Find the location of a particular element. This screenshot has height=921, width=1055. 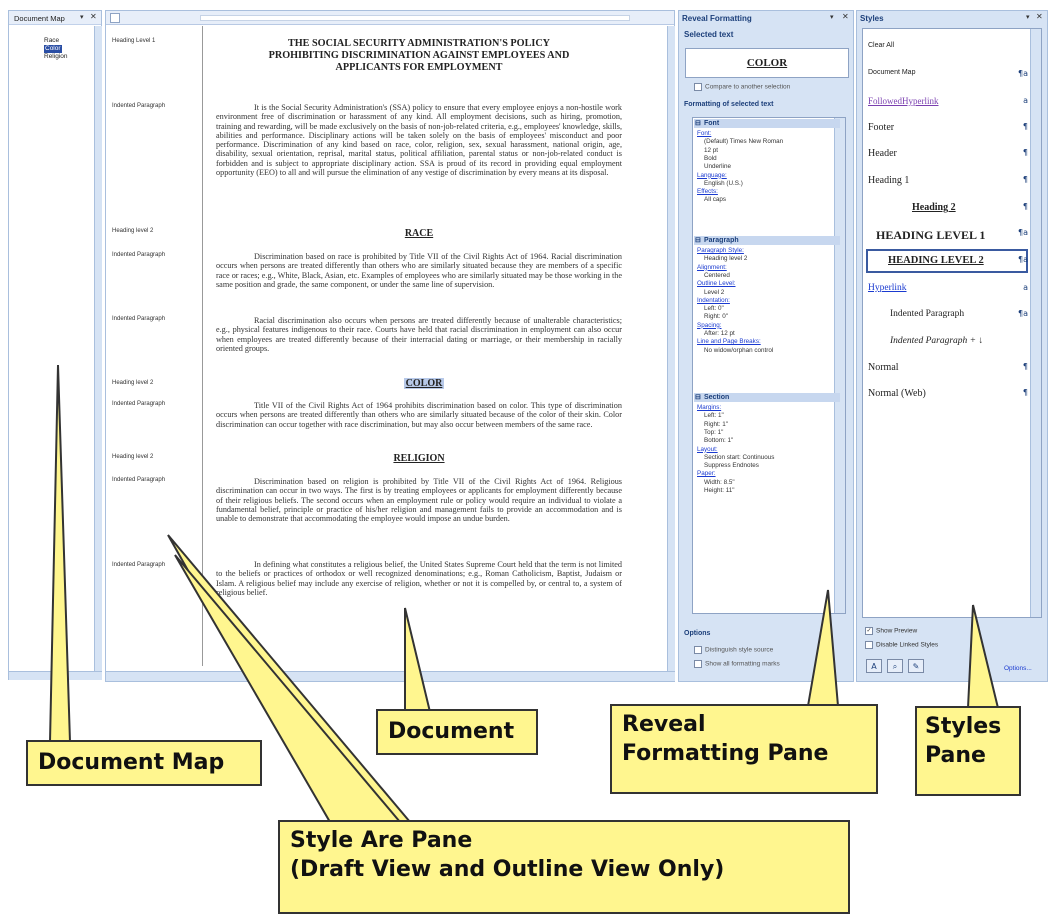

callout-styles-pane: Styles Pane is located at coordinates (968, 751).